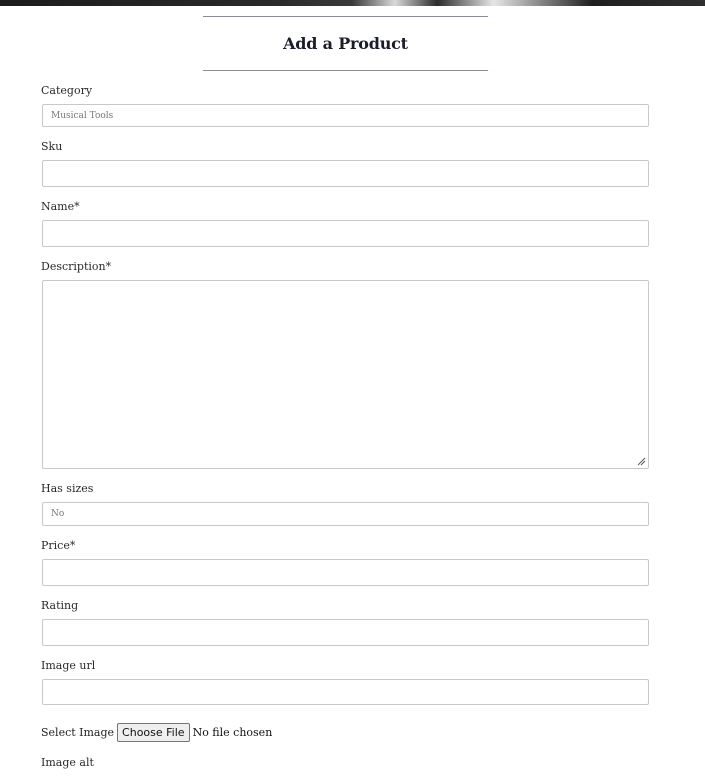 This screenshot has width=705, height=776. Describe the element at coordinates (60, 206) in the screenshot. I see `name-label: Name*` at that location.